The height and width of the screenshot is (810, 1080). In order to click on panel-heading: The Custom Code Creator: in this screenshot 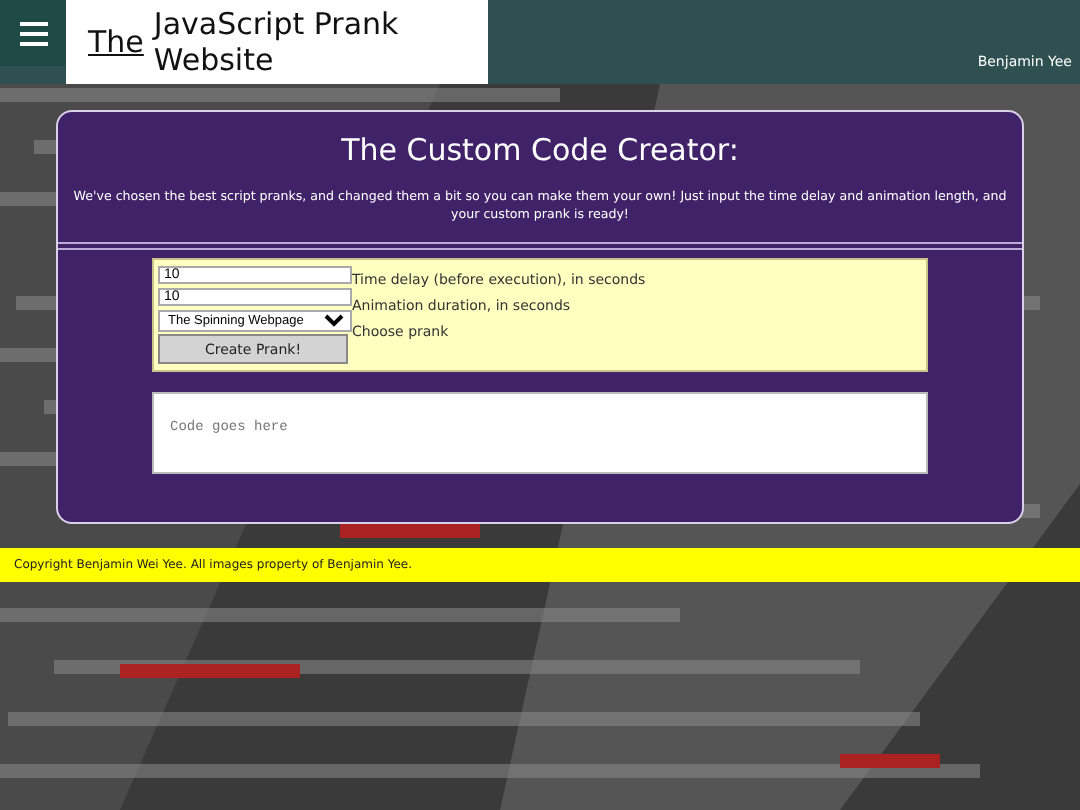, I will do `click(540, 150)`.